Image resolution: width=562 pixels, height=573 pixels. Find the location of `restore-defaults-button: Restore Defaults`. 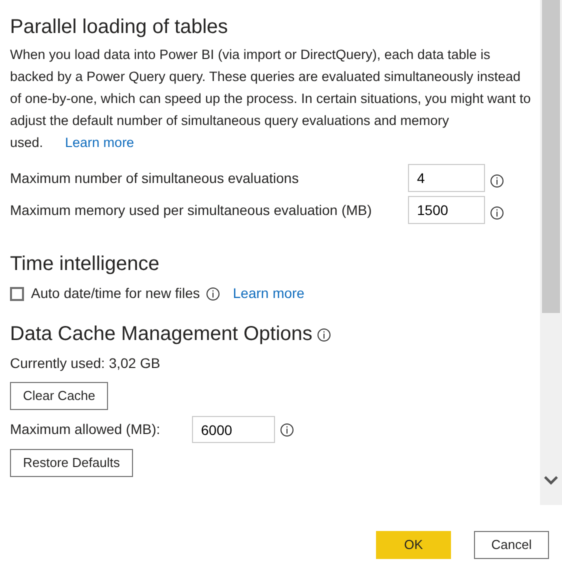

restore-defaults-button: Restore Defaults is located at coordinates (71, 463).